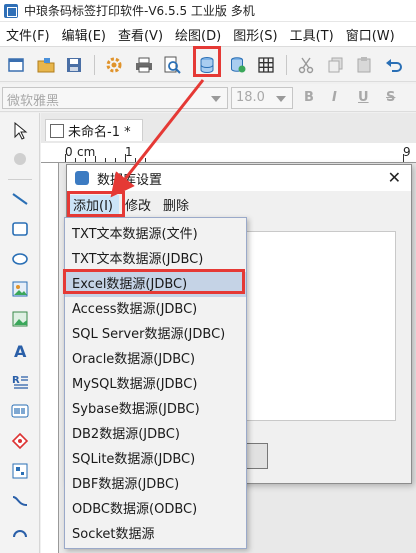 The width and height of the screenshot is (416, 553). What do you see at coordinates (239, 178) in the screenshot?
I see `dialog-title-bar: 数据库设置 ✕` at bounding box center [239, 178].